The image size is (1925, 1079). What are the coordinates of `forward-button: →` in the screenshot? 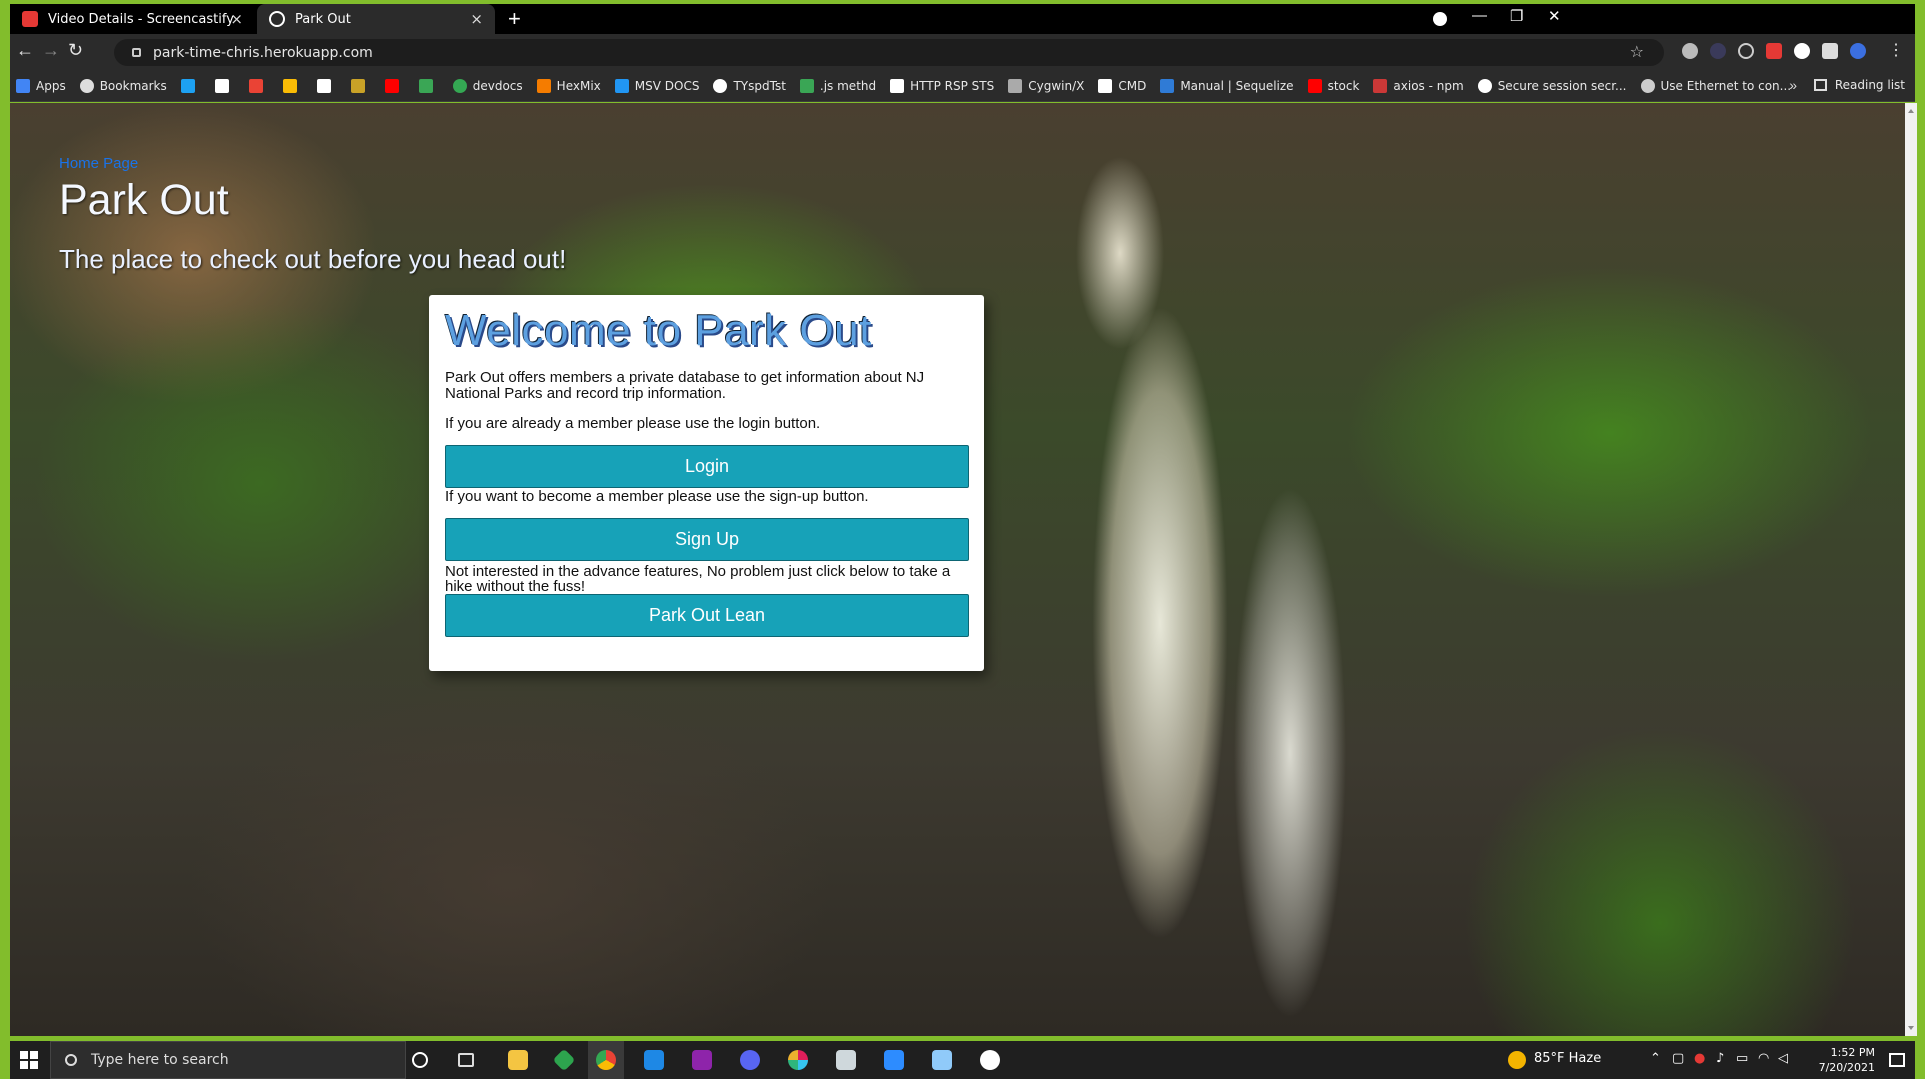 It's located at (51, 50).